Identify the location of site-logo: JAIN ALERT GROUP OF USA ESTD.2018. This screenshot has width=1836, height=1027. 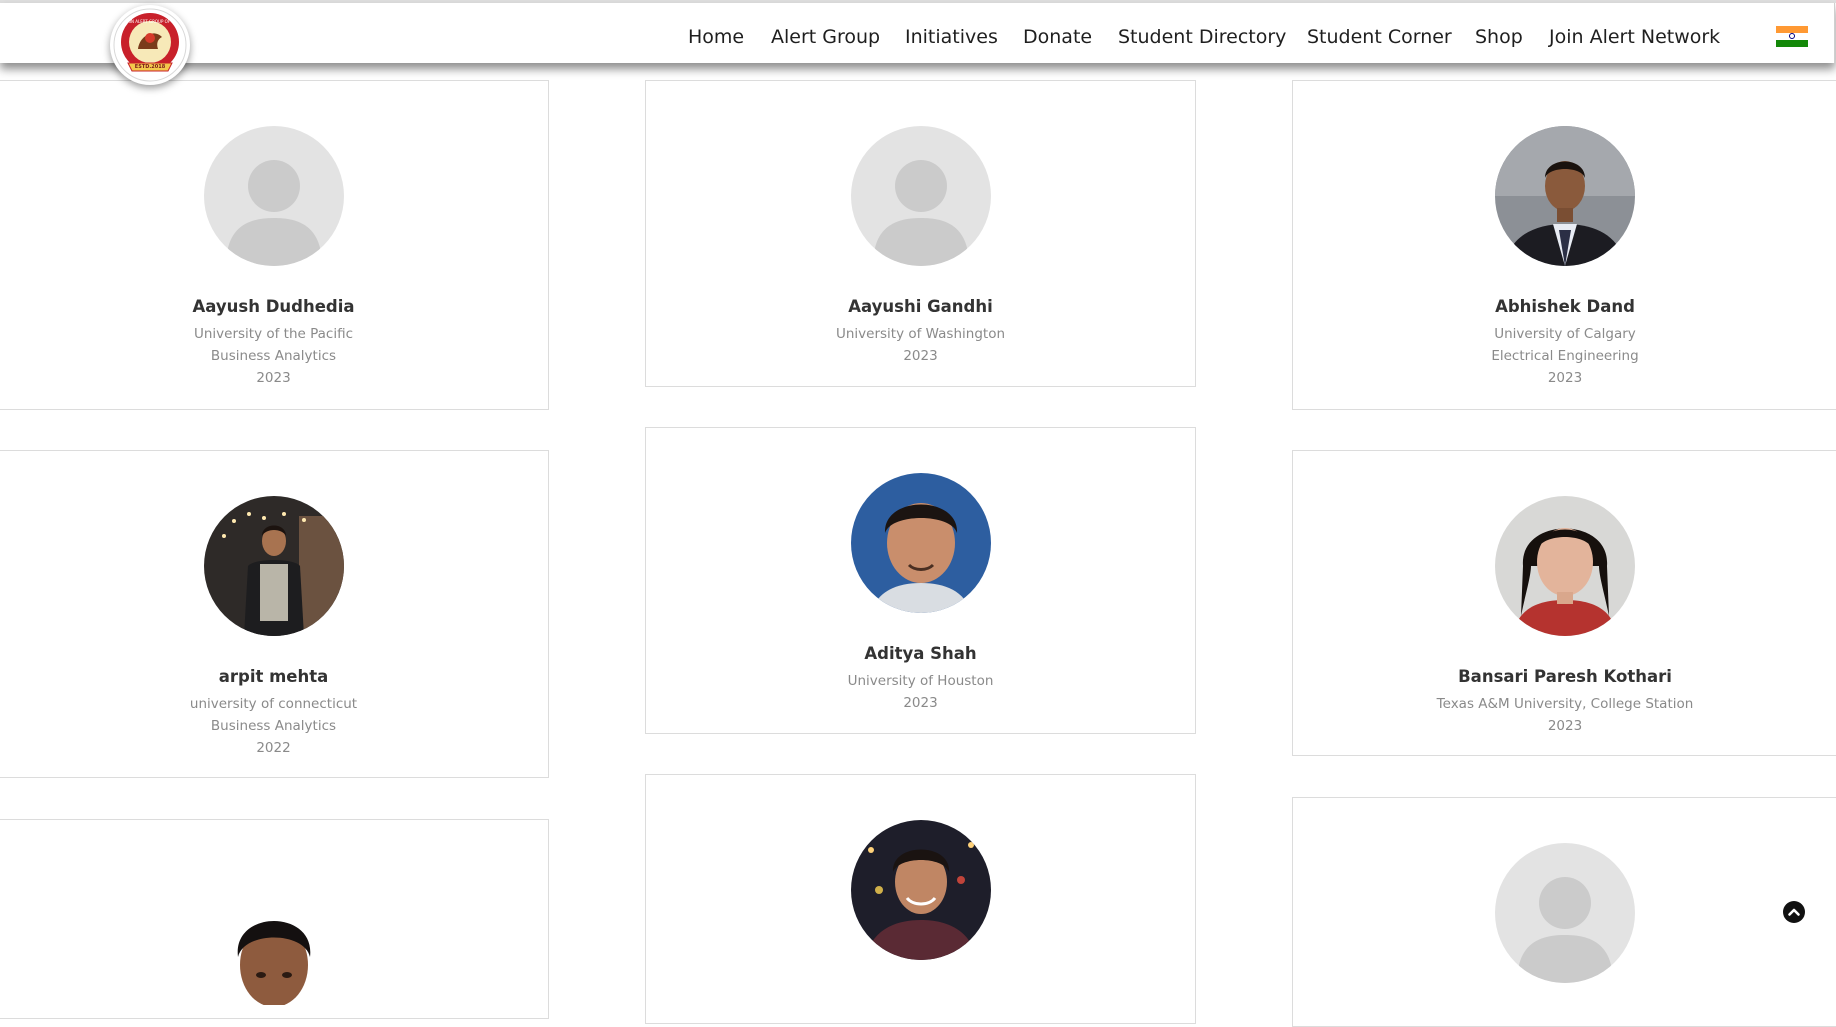
(150, 45).